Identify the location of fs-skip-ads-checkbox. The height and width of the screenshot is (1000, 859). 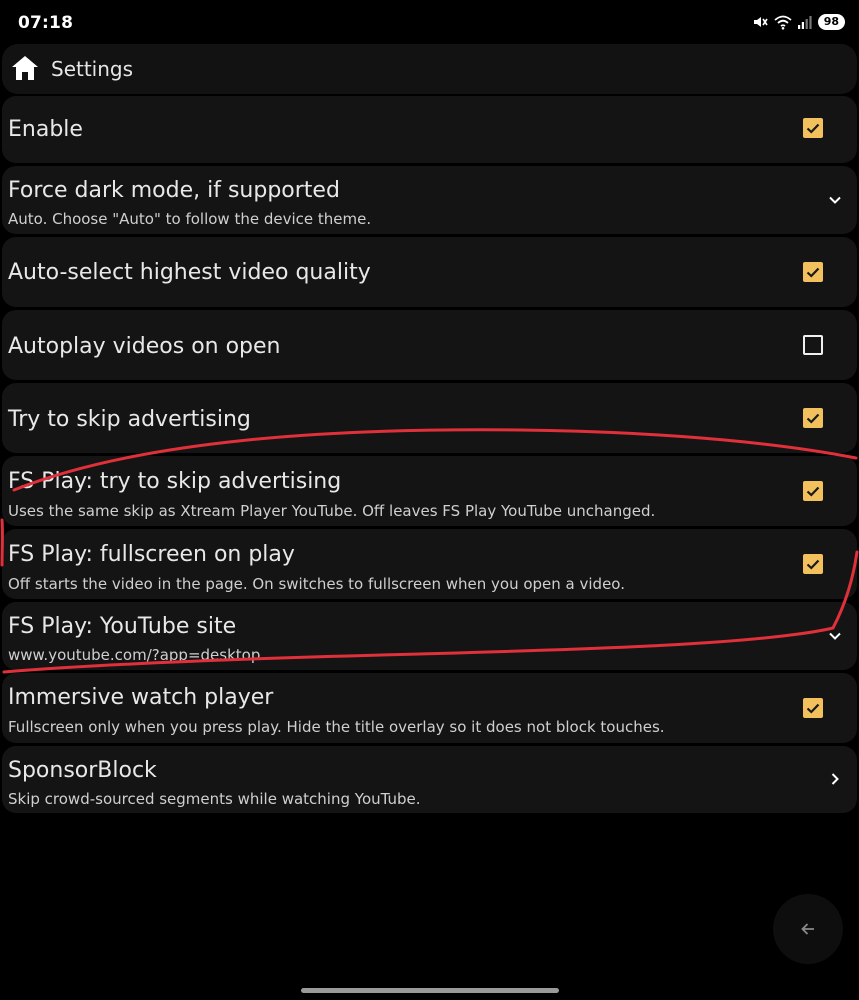
(813, 491).